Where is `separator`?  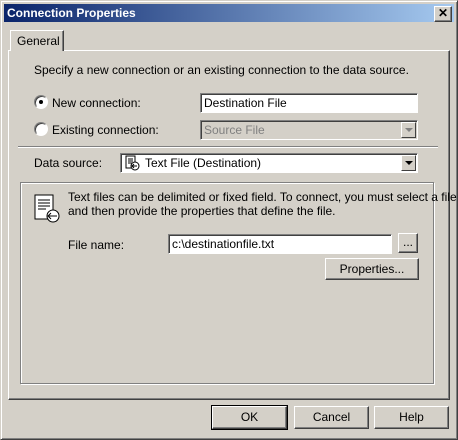
separator is located at coordinates (228, 147).